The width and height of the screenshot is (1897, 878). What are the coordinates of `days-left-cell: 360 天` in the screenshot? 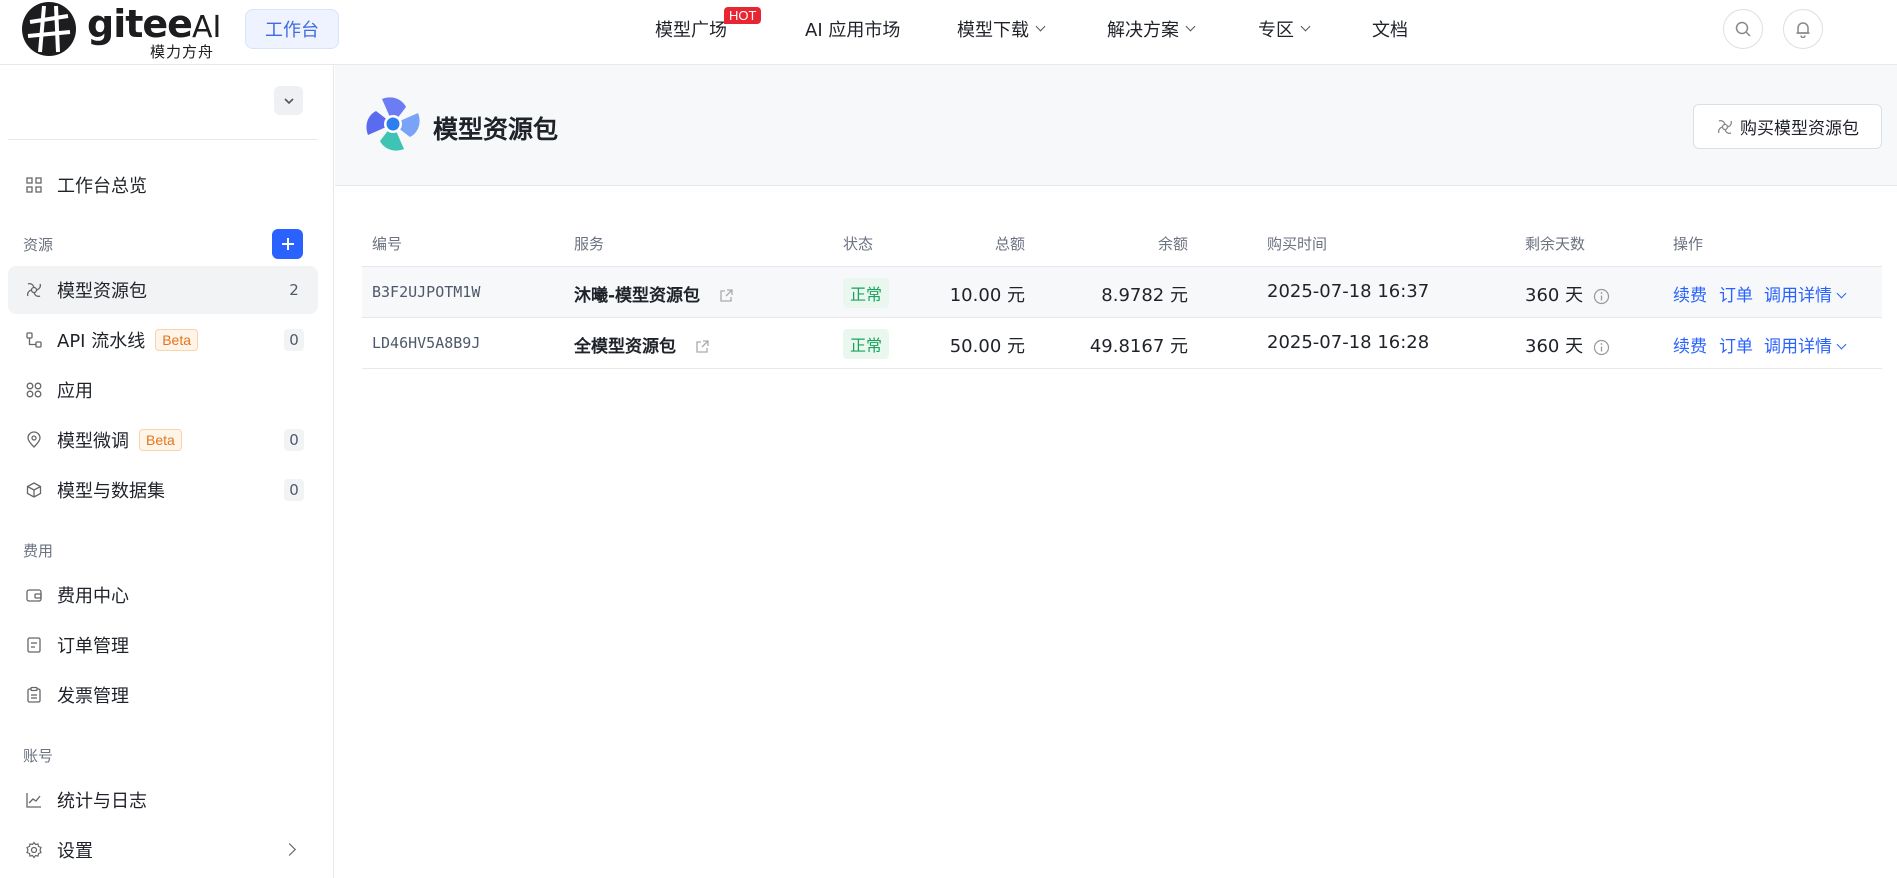 It's located at (1567, 345).